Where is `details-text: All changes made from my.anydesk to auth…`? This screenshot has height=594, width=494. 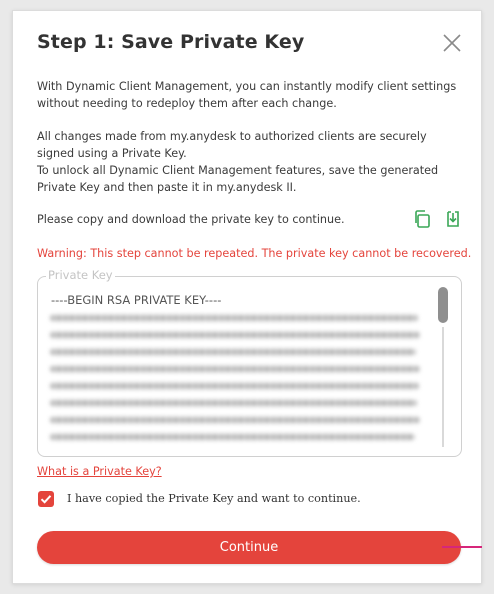
details-text: All changes made from my.anydesk to auth… is located at coordinates (252, 162).